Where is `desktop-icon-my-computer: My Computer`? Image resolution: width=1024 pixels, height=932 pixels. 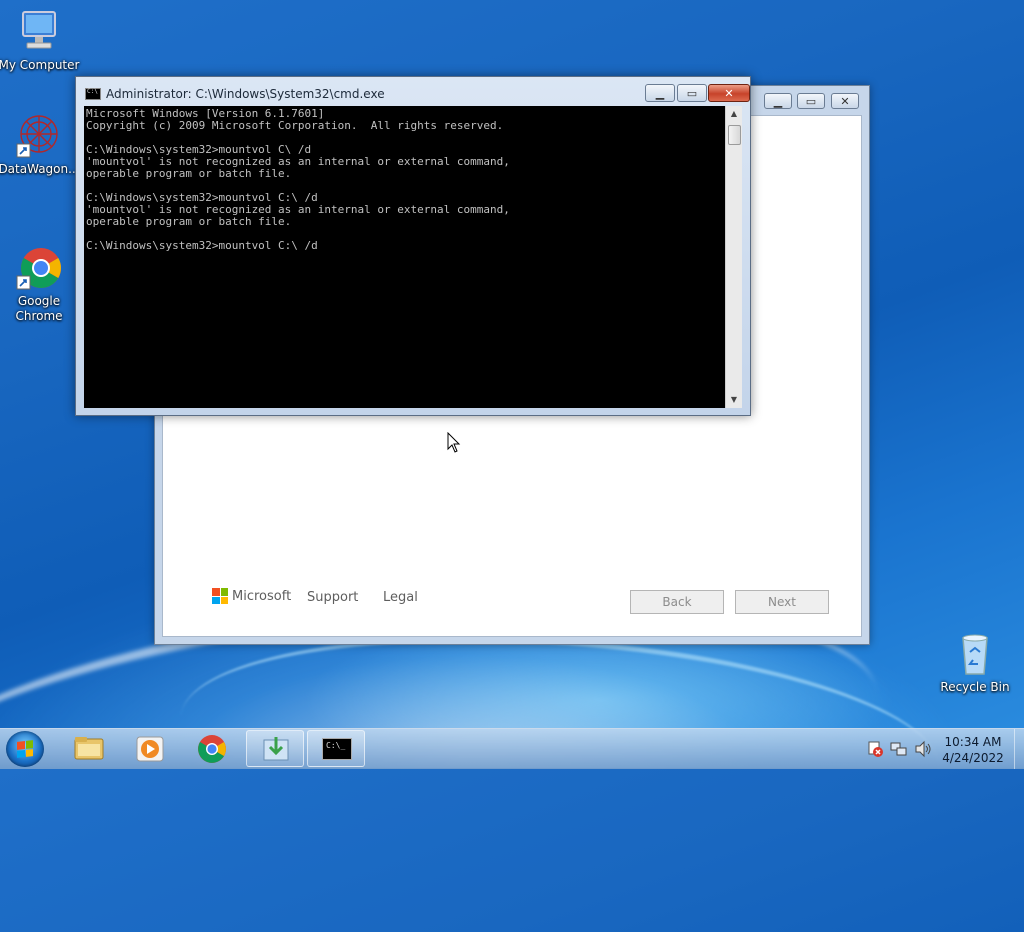 desktop-icon-my-computer: My Computer is located at coordinates (40, 40).